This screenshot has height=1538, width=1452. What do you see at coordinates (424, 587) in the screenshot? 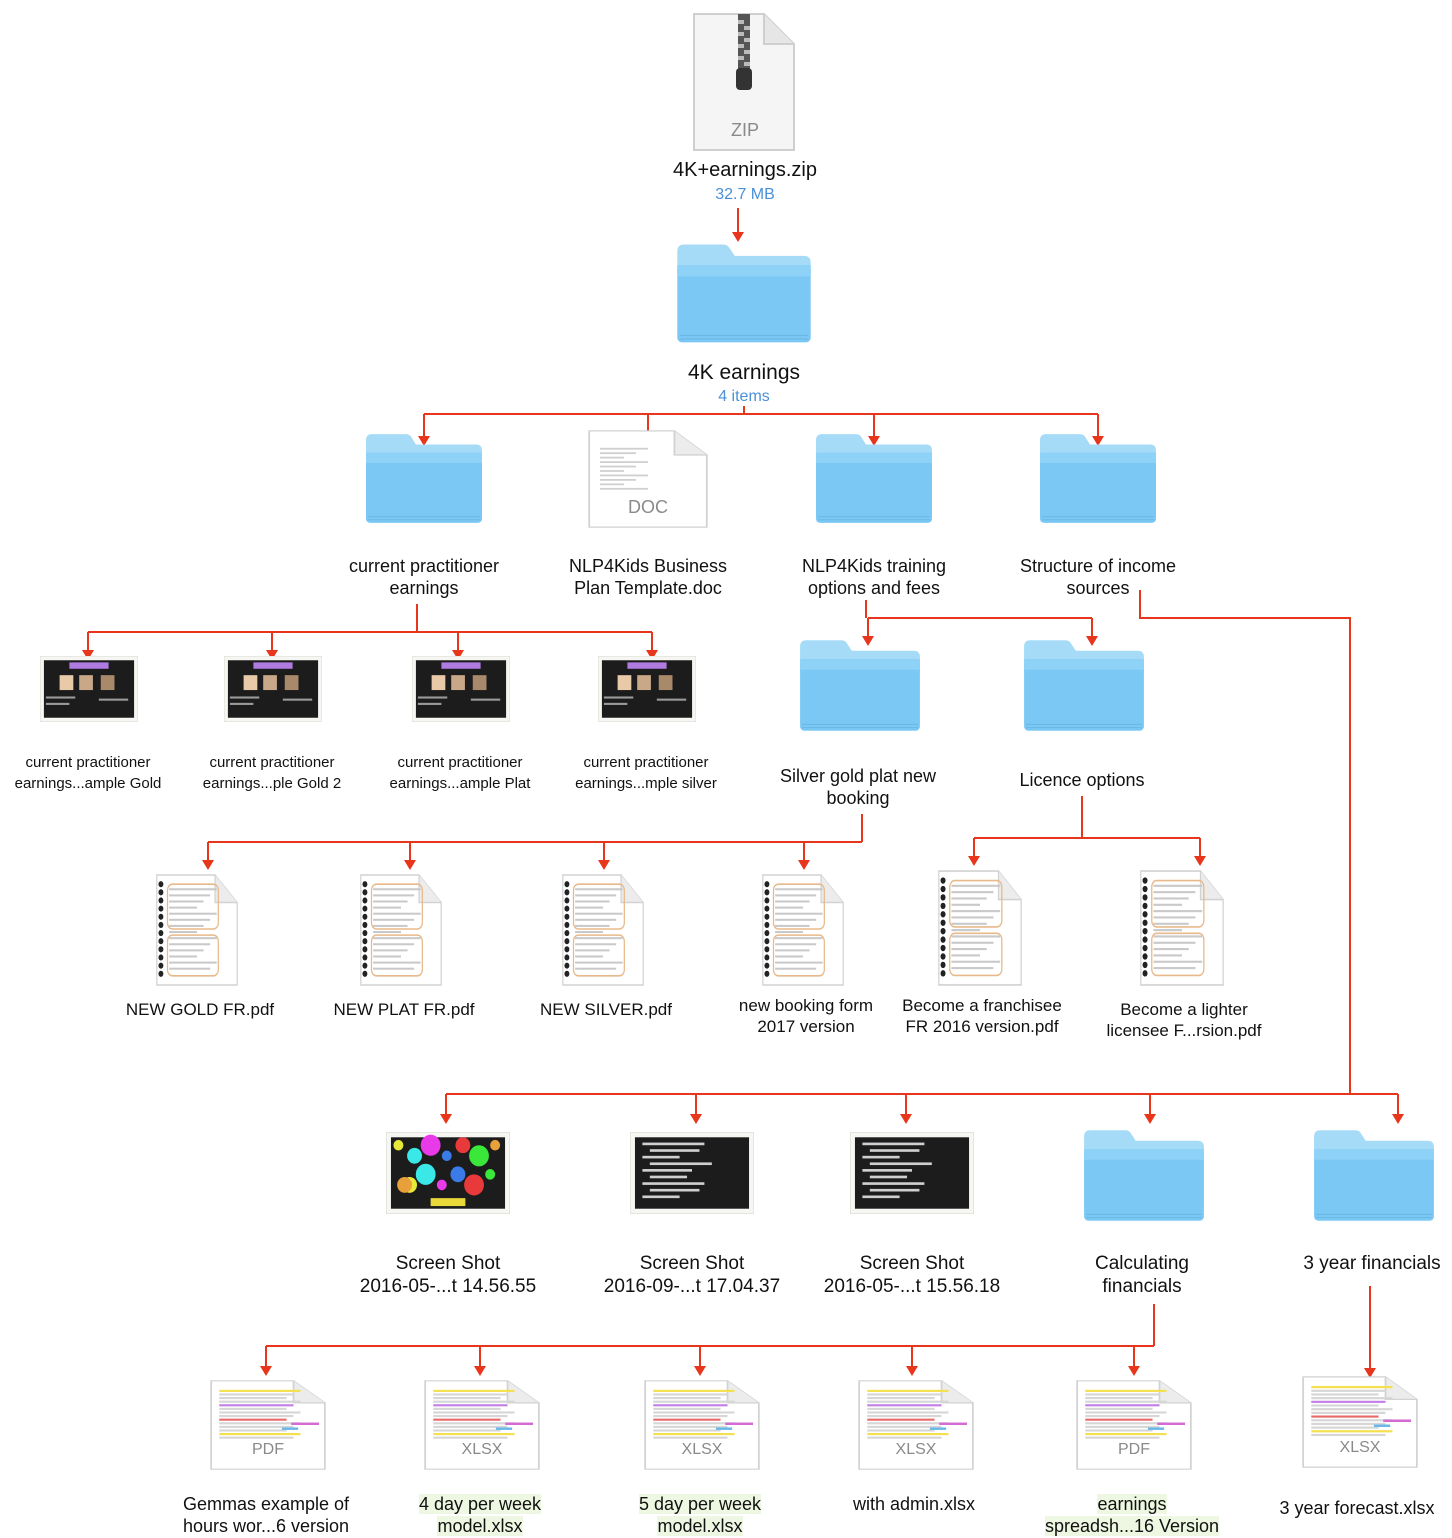
I see `label-line: earnings` at bounding box center [424, 587].